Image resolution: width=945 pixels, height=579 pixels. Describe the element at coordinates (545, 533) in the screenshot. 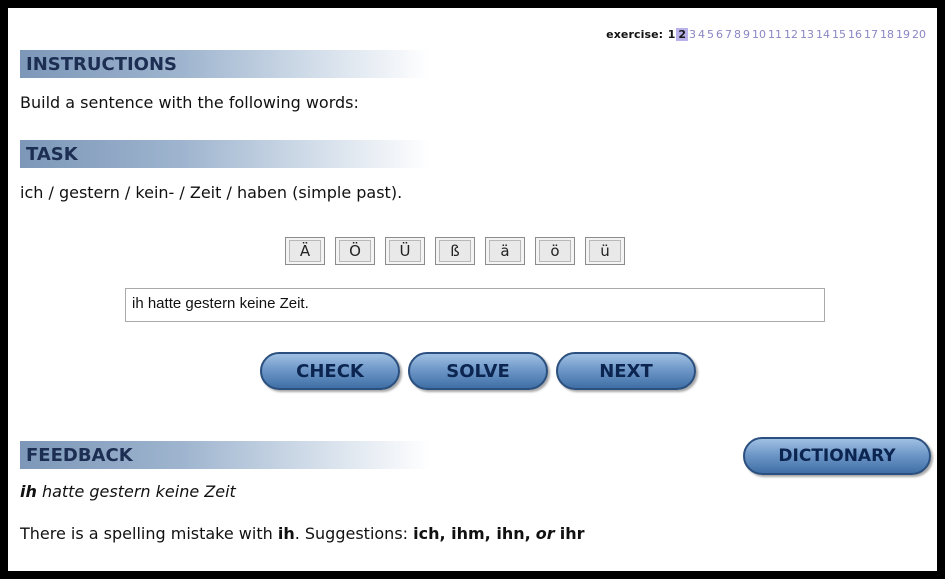

I see `or-word: or` at that location.